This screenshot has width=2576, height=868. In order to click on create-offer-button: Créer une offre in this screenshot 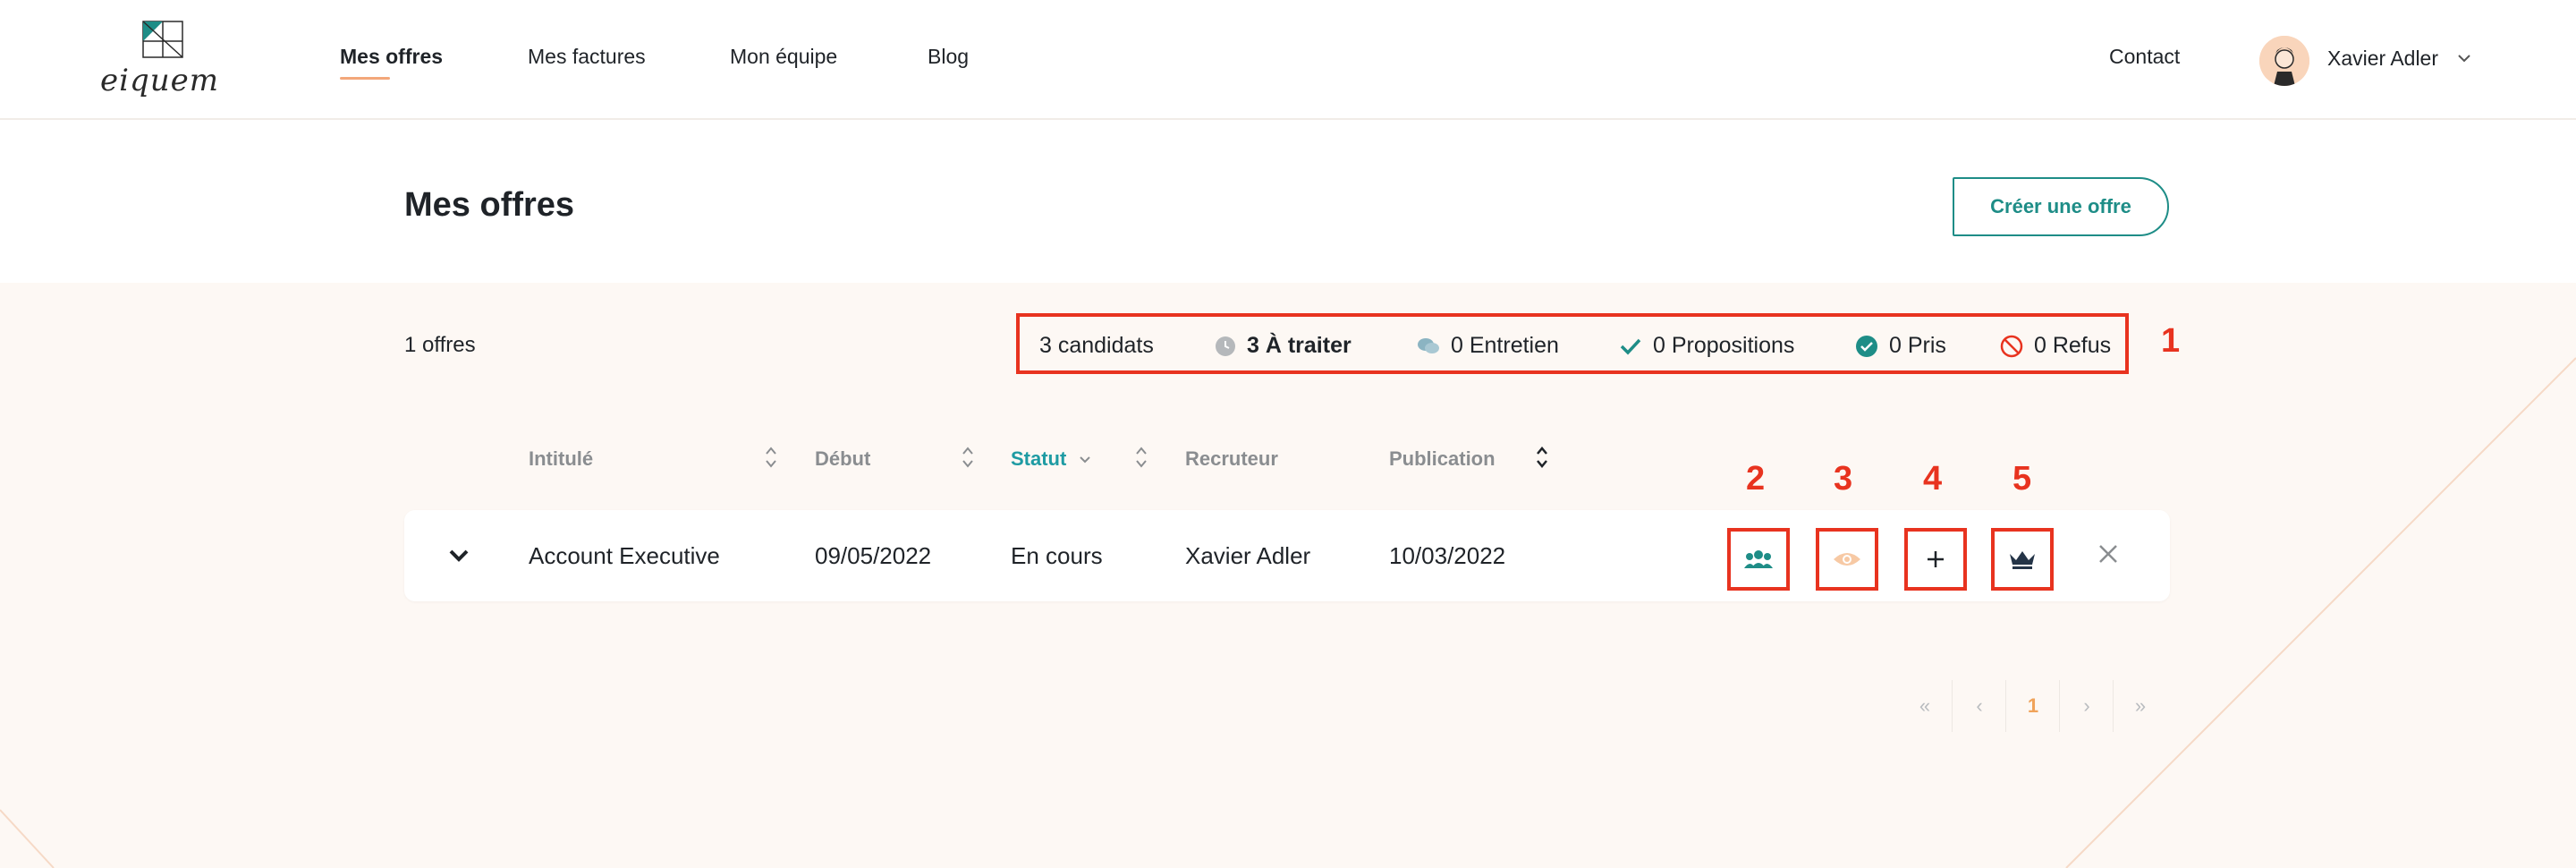, I will do `click(2061, 206)`.